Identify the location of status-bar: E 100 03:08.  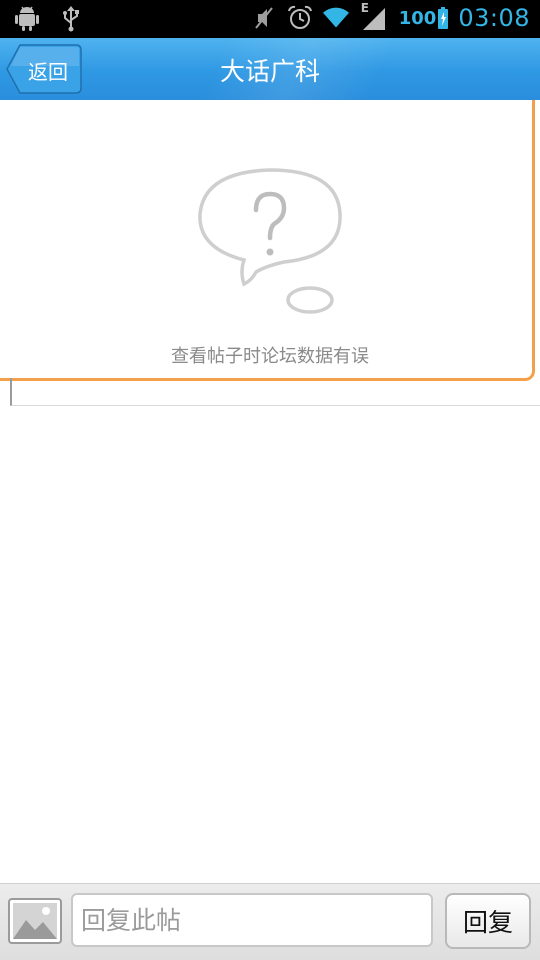
(270, 19).